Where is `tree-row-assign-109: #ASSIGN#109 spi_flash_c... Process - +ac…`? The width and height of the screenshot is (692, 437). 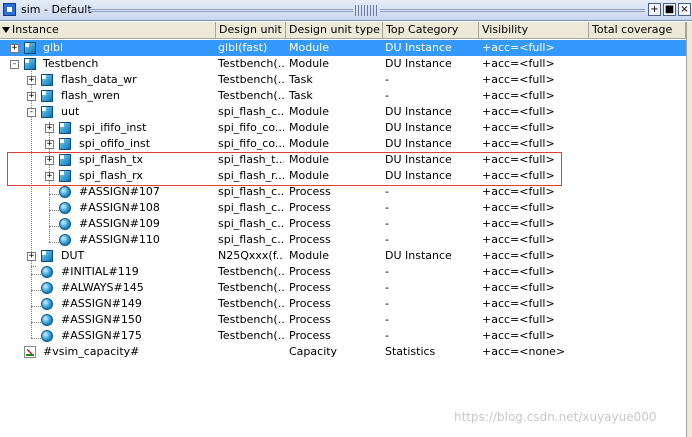
tree-row-assign-109: #ASSIGN#109 spi_flash_c... Process - +ac… is located at coordinates (346, 224).